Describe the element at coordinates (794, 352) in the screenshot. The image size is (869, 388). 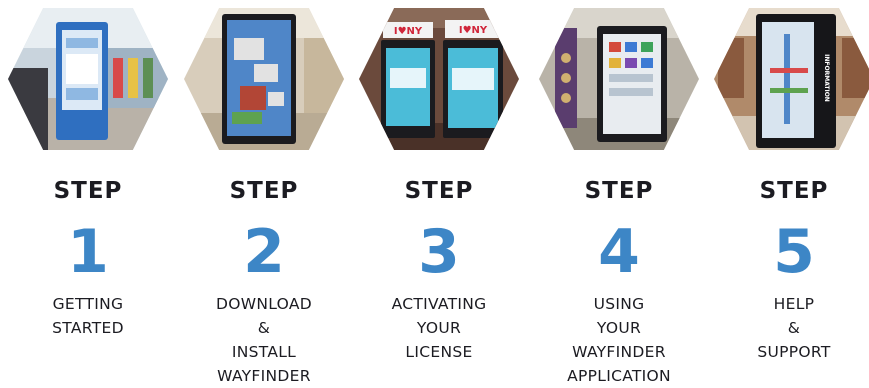
I see `caption-line: SUPPORT` at that location.